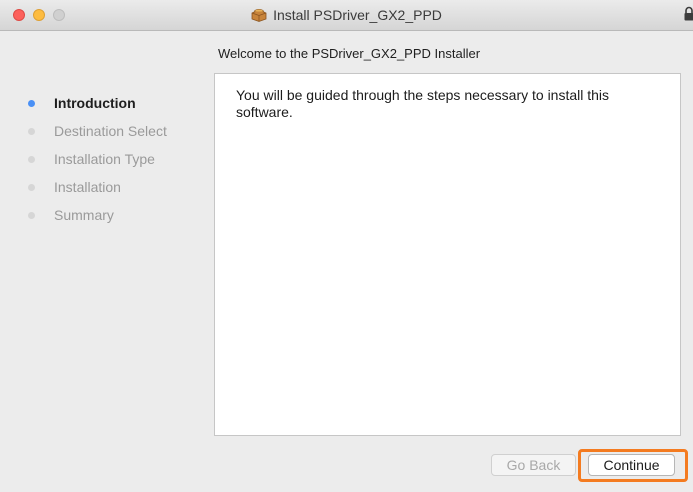 This screenshot has width=693, height=492. What do you see at coordinates (104, 159) in the screenshot?
I see `step-label: Installation Type` at bounding box center [104, 159].